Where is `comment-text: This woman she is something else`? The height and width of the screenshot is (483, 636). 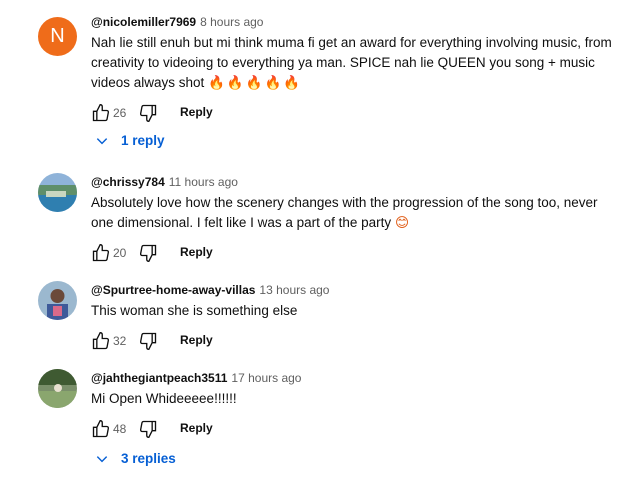
comment-text: This woman she is something else is located at coordinates (354, 311).